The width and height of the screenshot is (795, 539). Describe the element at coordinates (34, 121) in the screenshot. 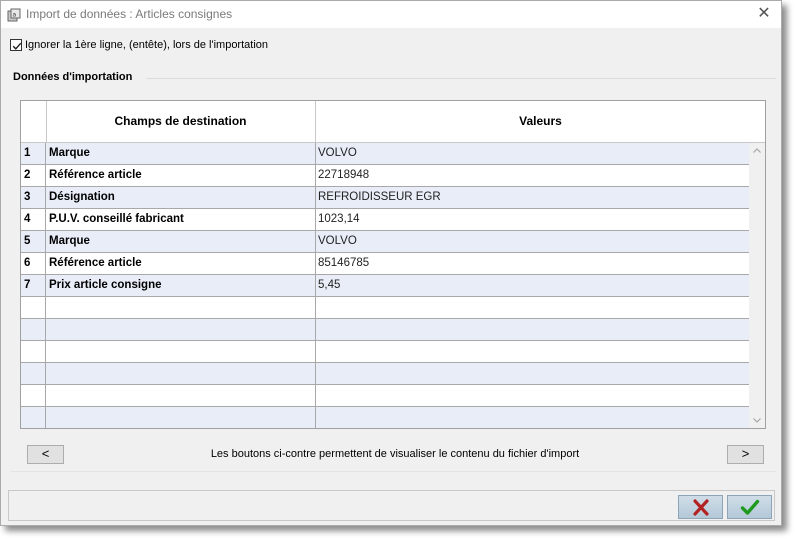

I see `header-row-number` at that location.